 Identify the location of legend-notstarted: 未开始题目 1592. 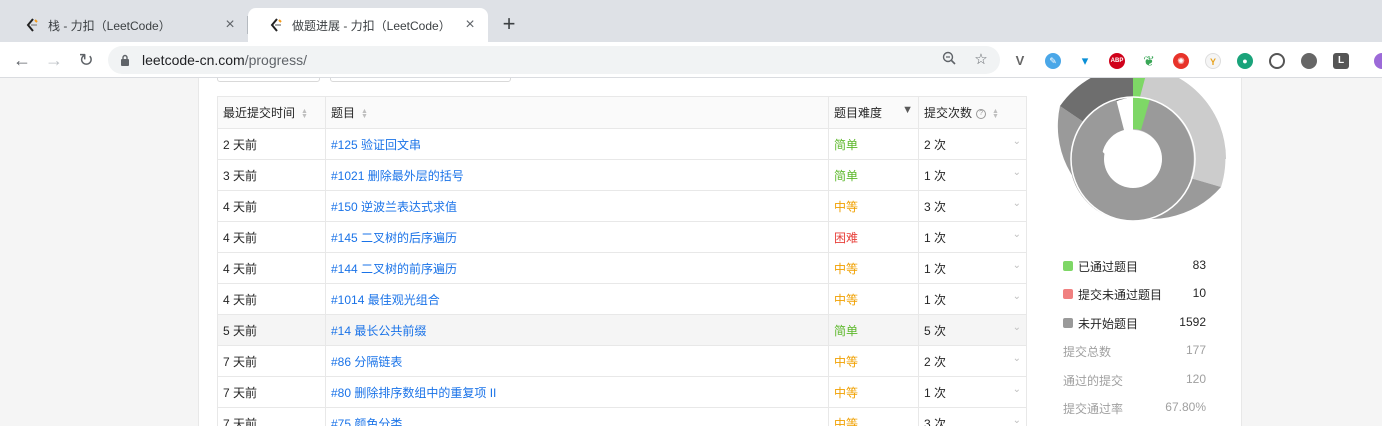
(1134, 323).